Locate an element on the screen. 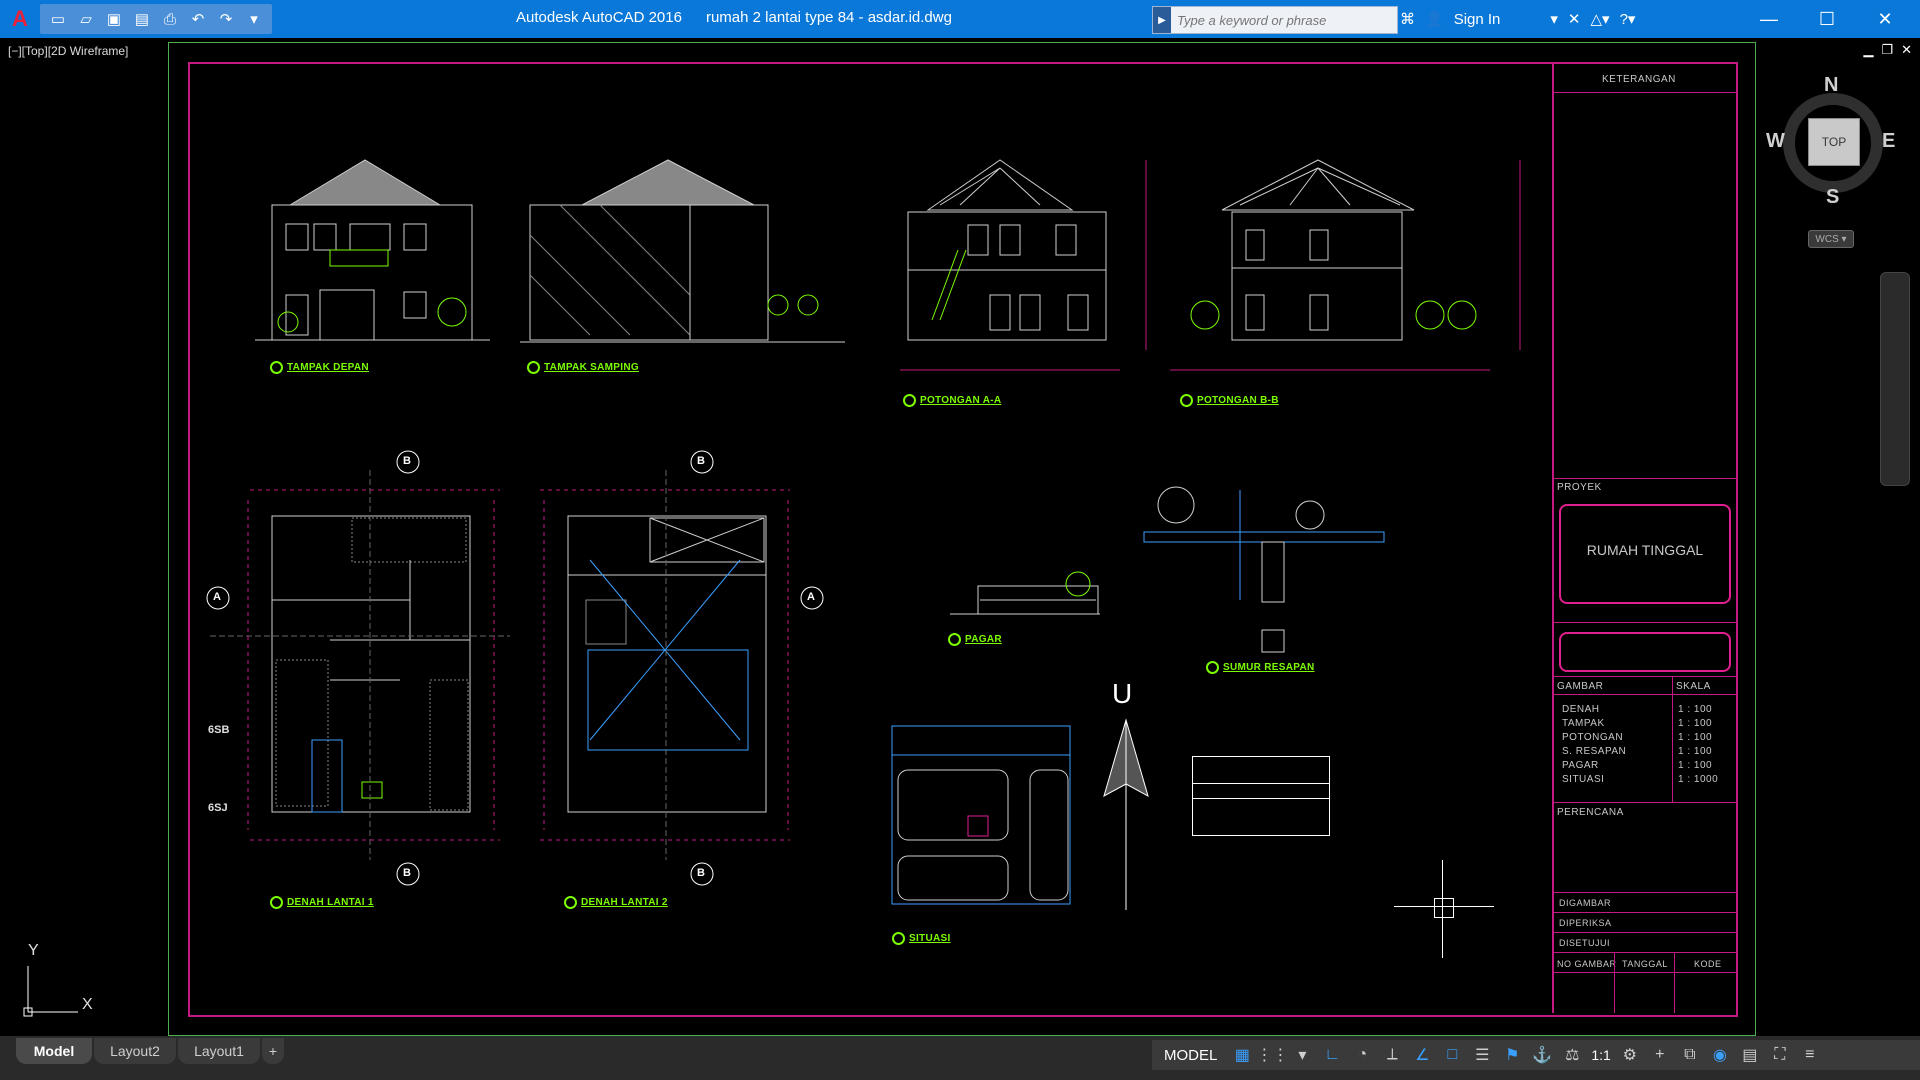  schedule-item-name: S. RESAPAN is located at coordinates (1594, 751).